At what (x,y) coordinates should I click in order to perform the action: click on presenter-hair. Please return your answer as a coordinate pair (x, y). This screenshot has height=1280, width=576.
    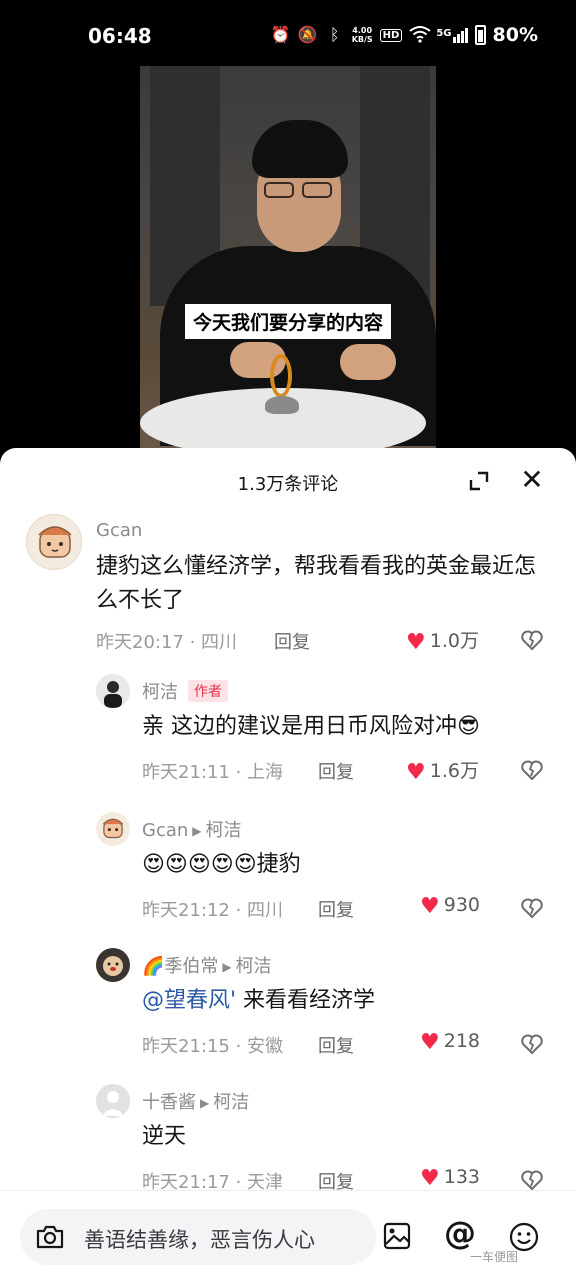
    Looking at the image, I should click on (300, 149).